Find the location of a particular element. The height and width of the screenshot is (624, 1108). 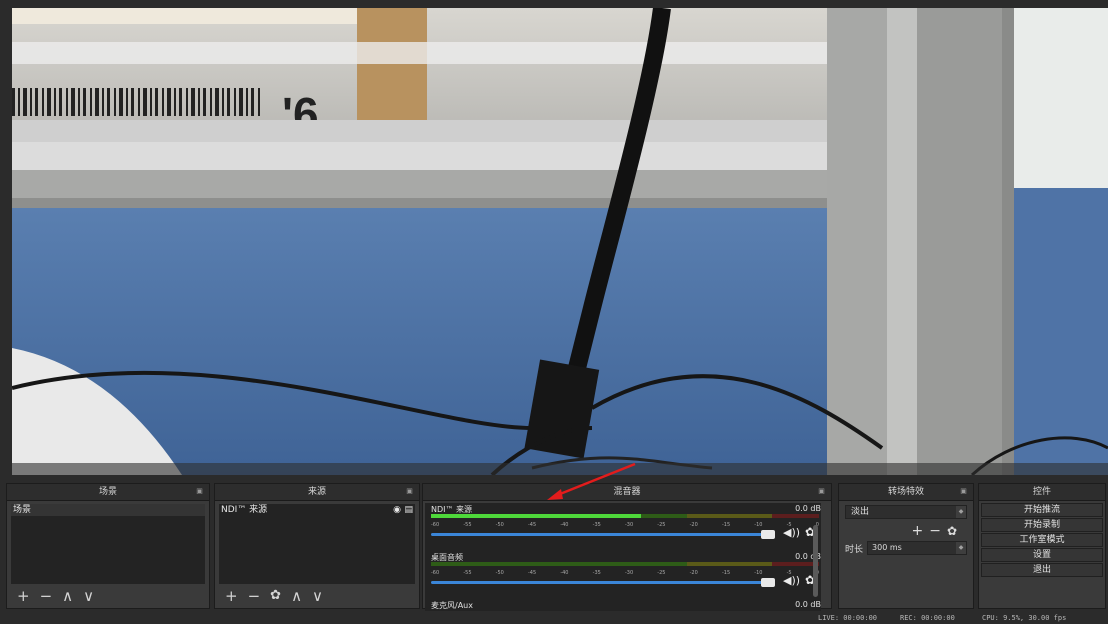

studio-mode-button: 工作室模式 is located at coordinates (1042, 540).